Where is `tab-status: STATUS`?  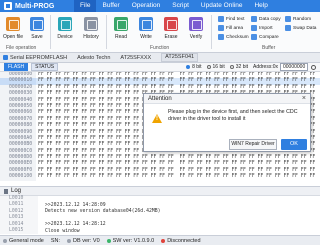 tab-status: STATUS is located at coordinates (45, 67).